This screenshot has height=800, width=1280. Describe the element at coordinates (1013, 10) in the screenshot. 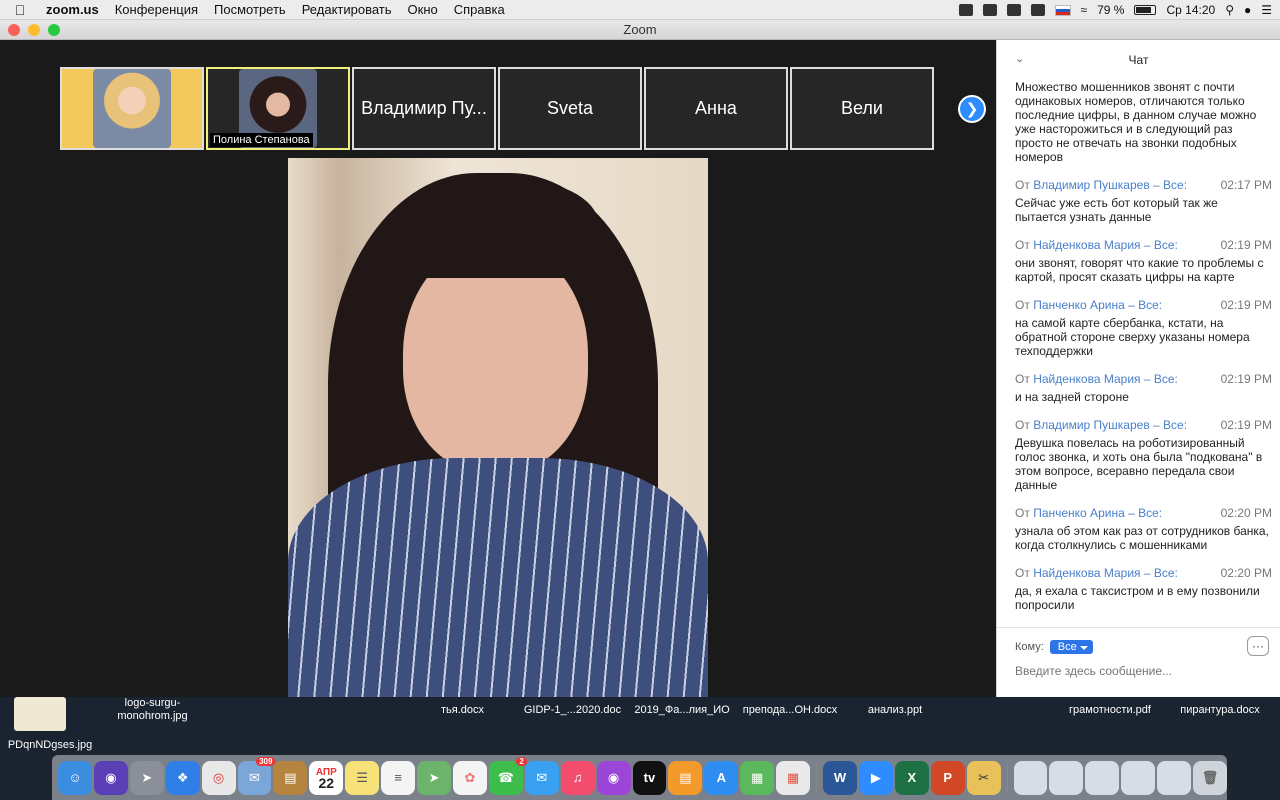

I see `creative-cloud-icon` at that location.